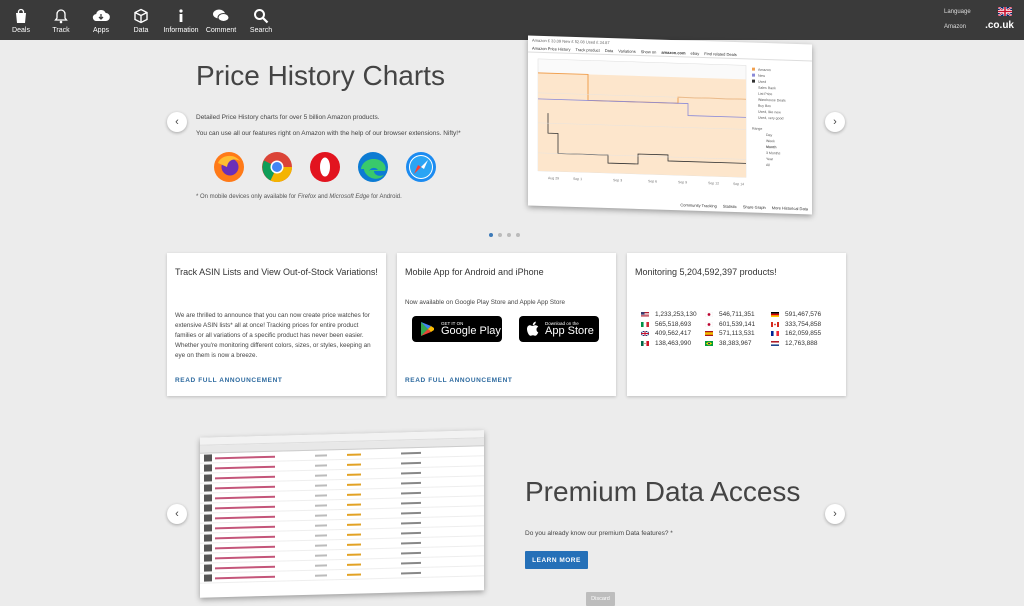  I want to click on nav-comment: Comment, so click(221, 20).